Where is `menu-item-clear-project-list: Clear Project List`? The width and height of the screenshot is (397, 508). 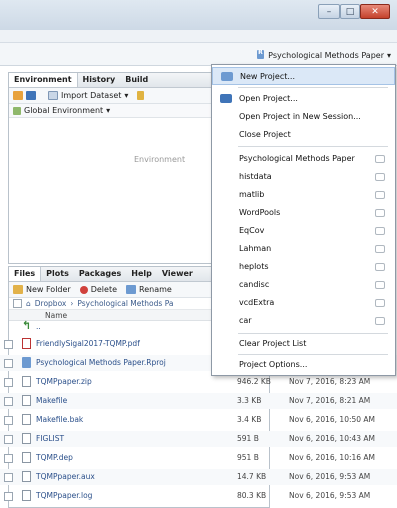
menu-item-clear-project-list: Clear Project List is located at coordinates (303, 344).